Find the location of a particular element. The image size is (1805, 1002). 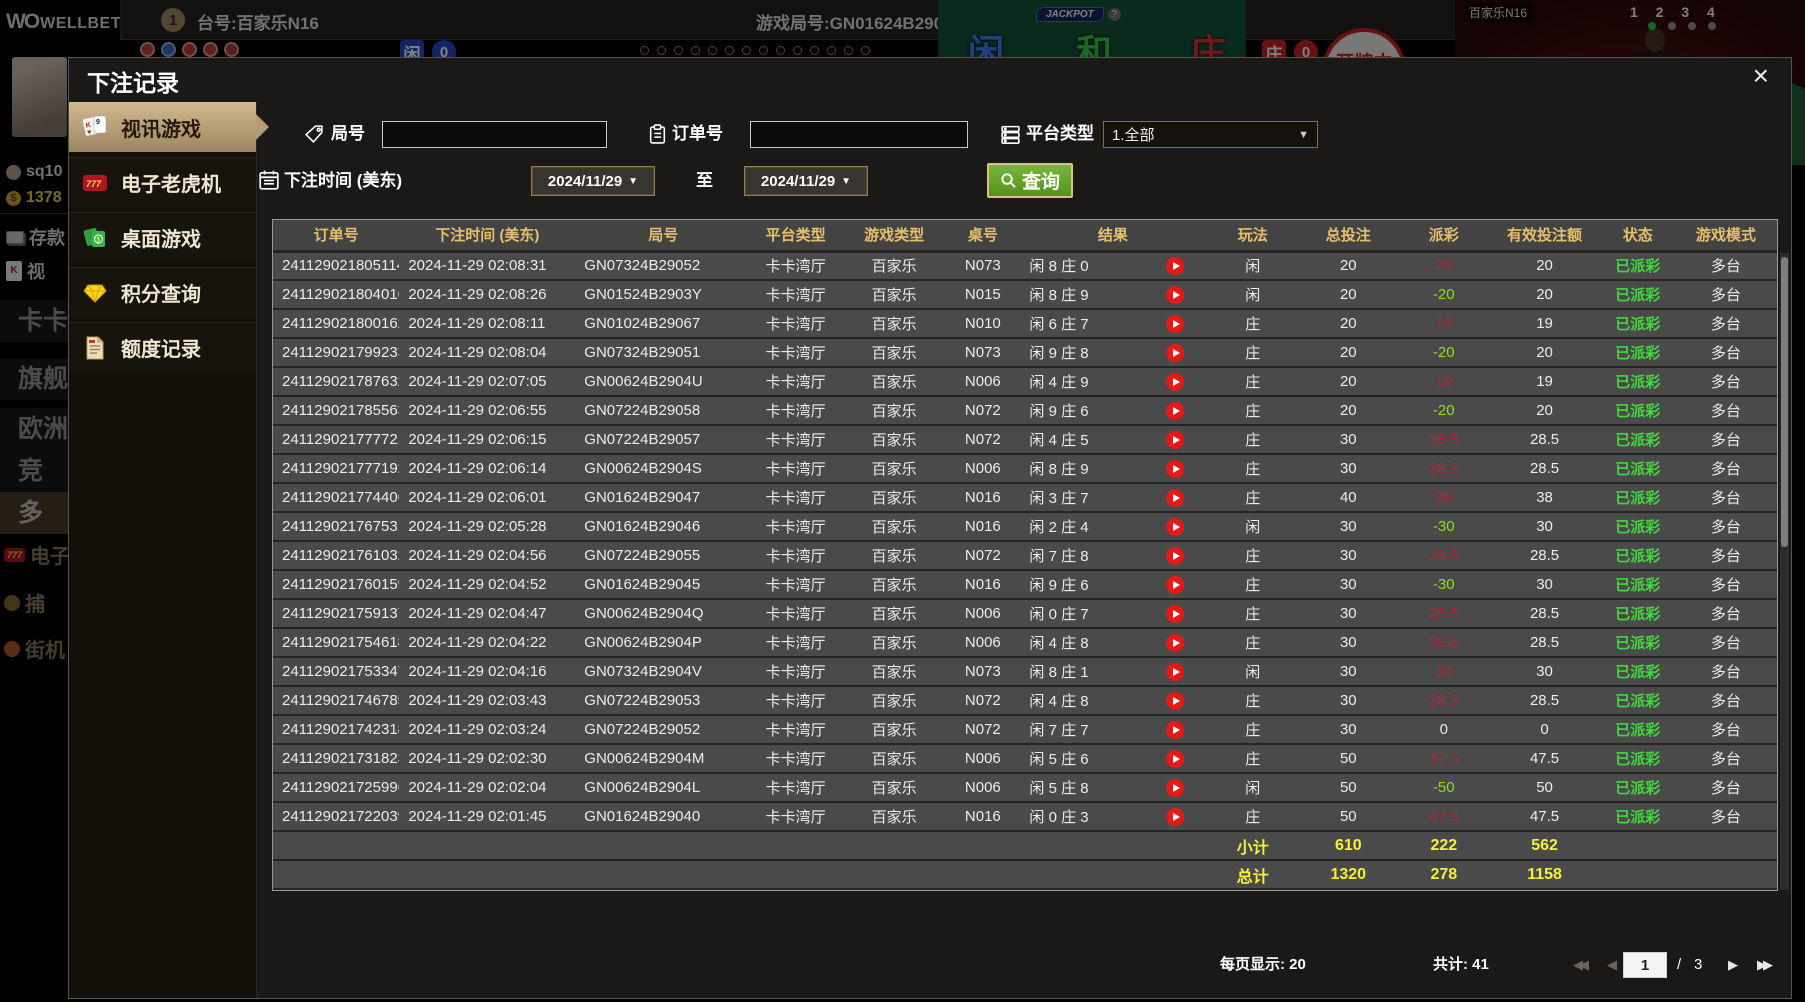

tag-icon is located at coordinates (314, 137).